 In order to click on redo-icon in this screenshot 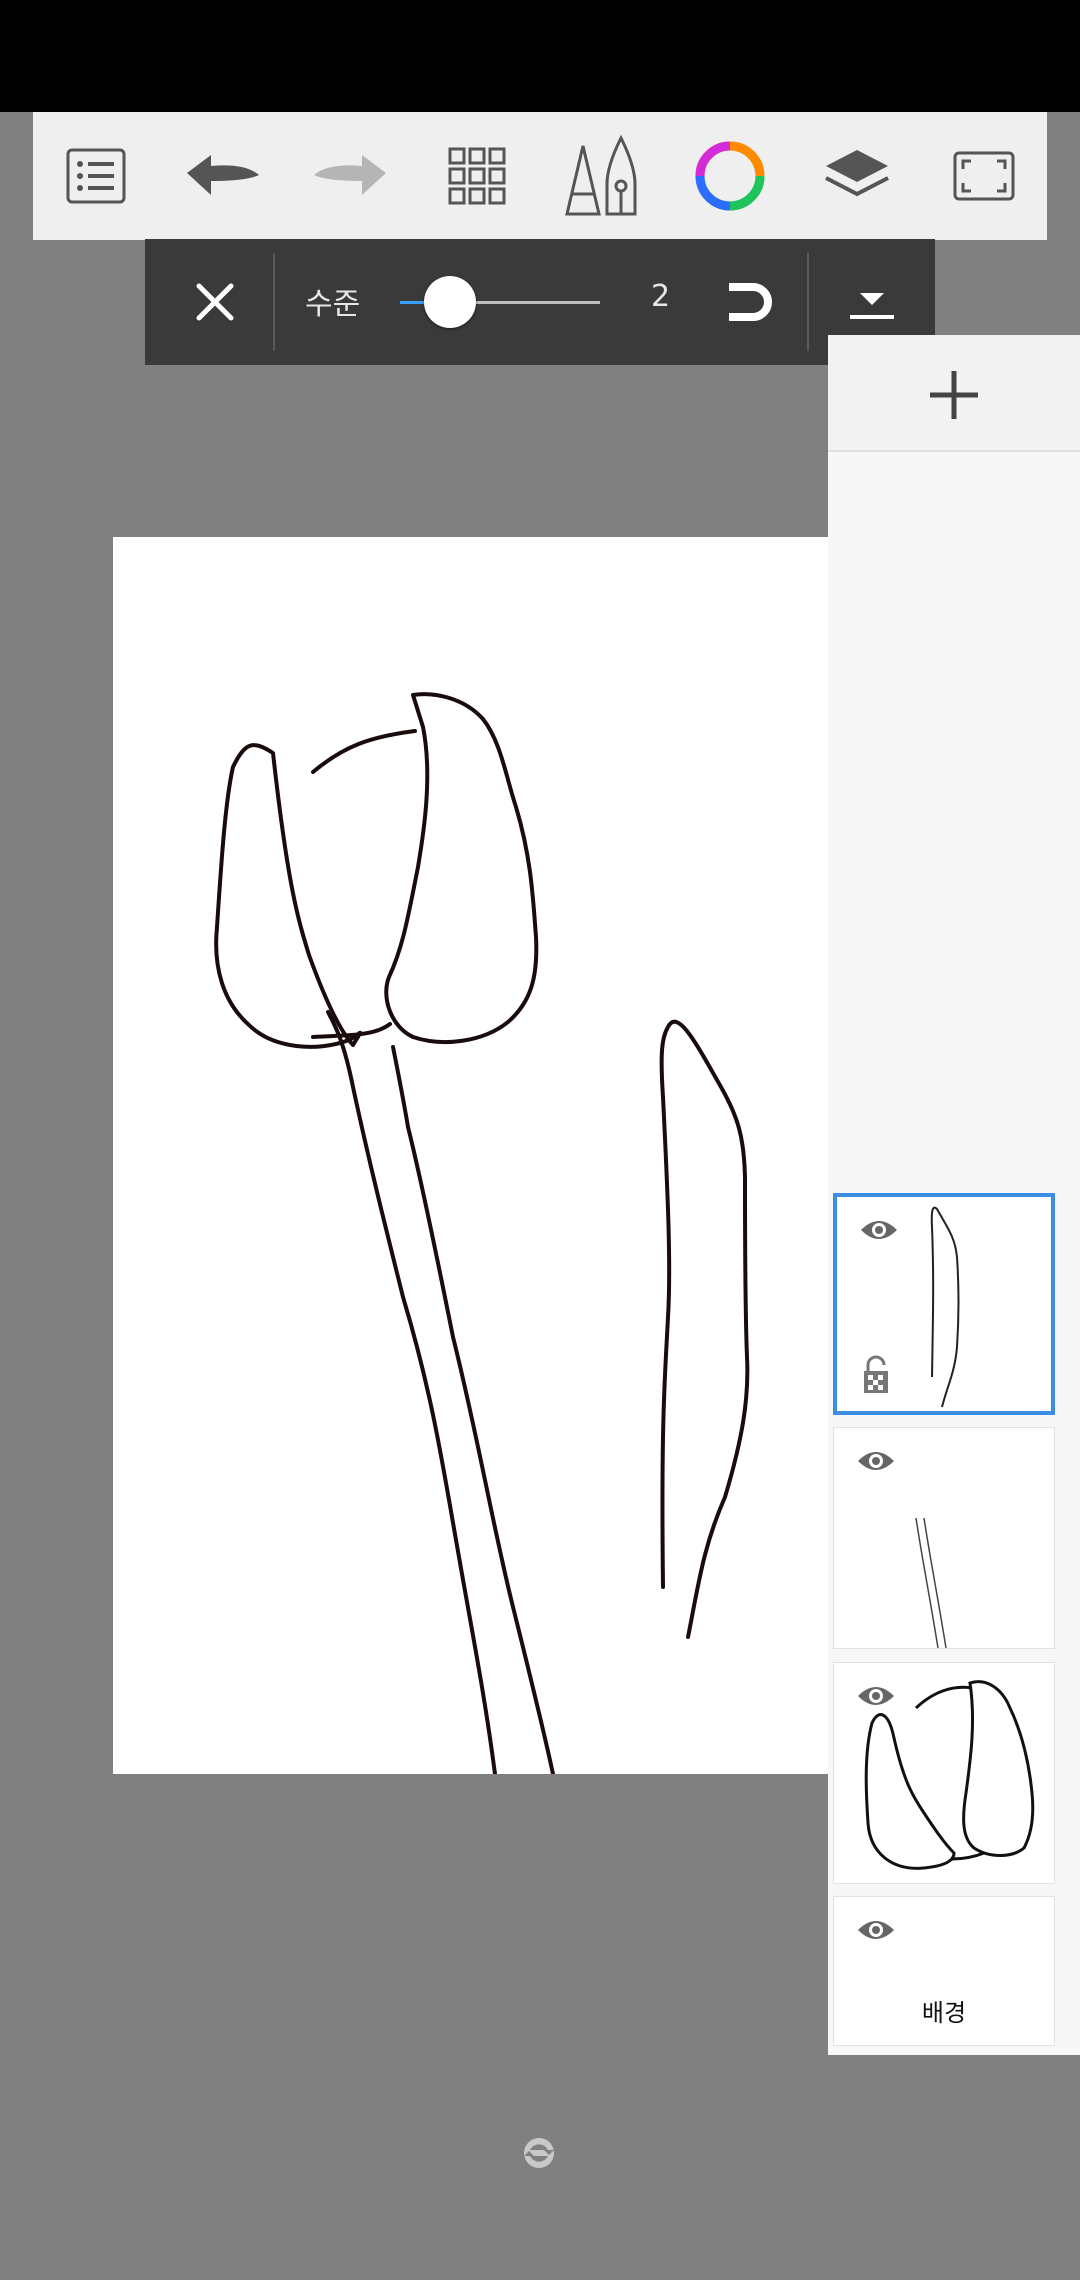, I will do `click(349, 175)`.